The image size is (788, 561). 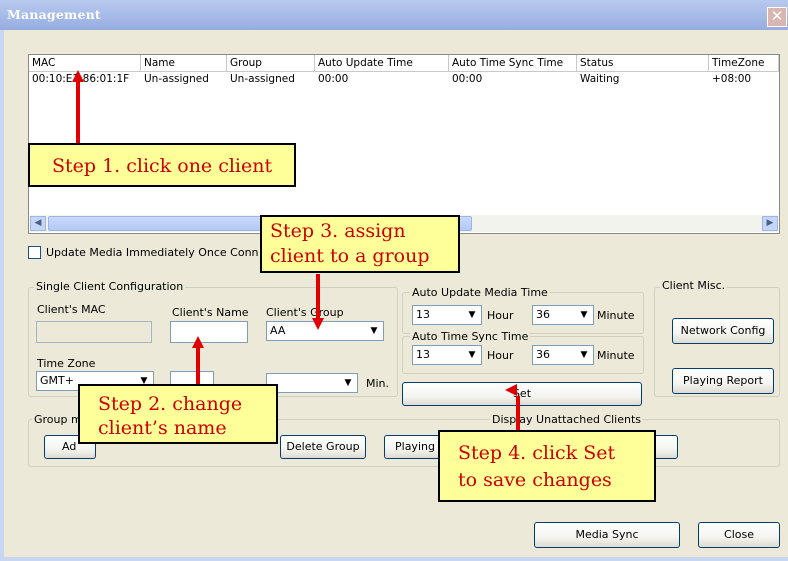 What do you see at coordinates (616, 315) in the screenshot?
I see `auto-update-minute-label: Minute` at bounding box center [616, 315].